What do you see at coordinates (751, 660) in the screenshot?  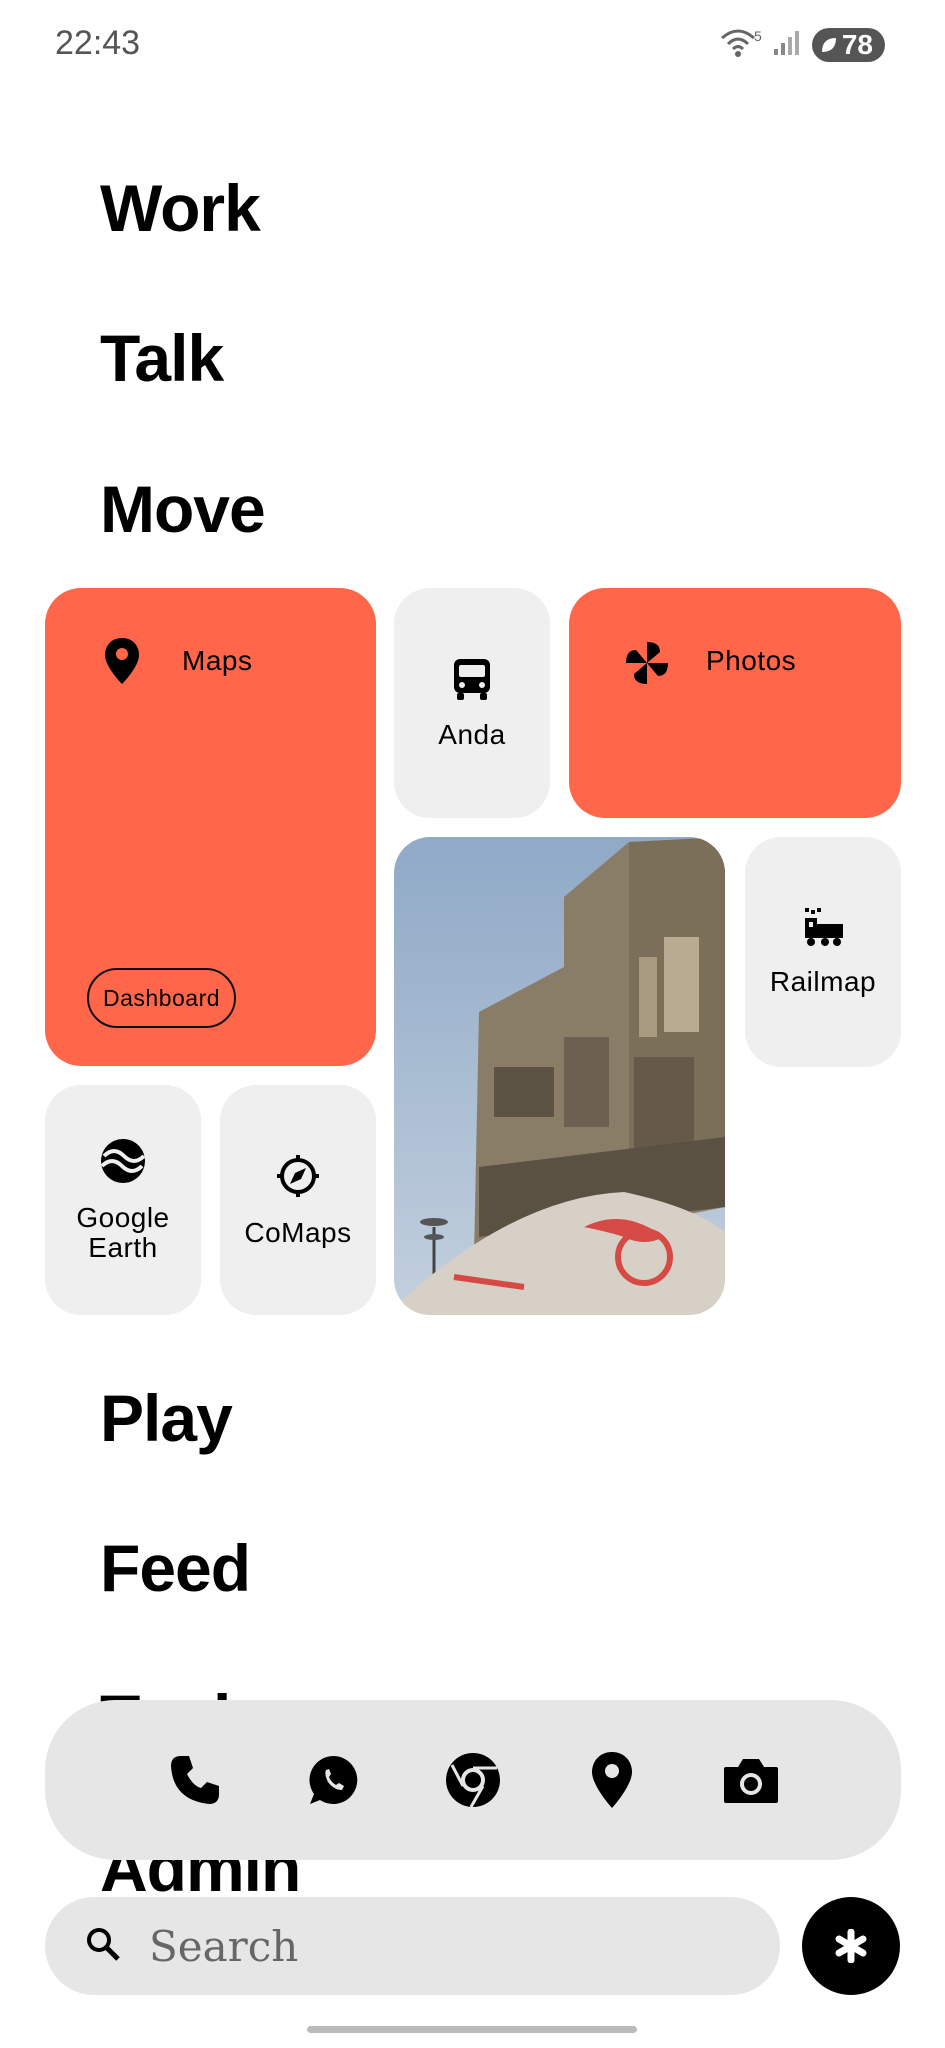 I see `photos-label: Photos` at bounding box center [751, 660].